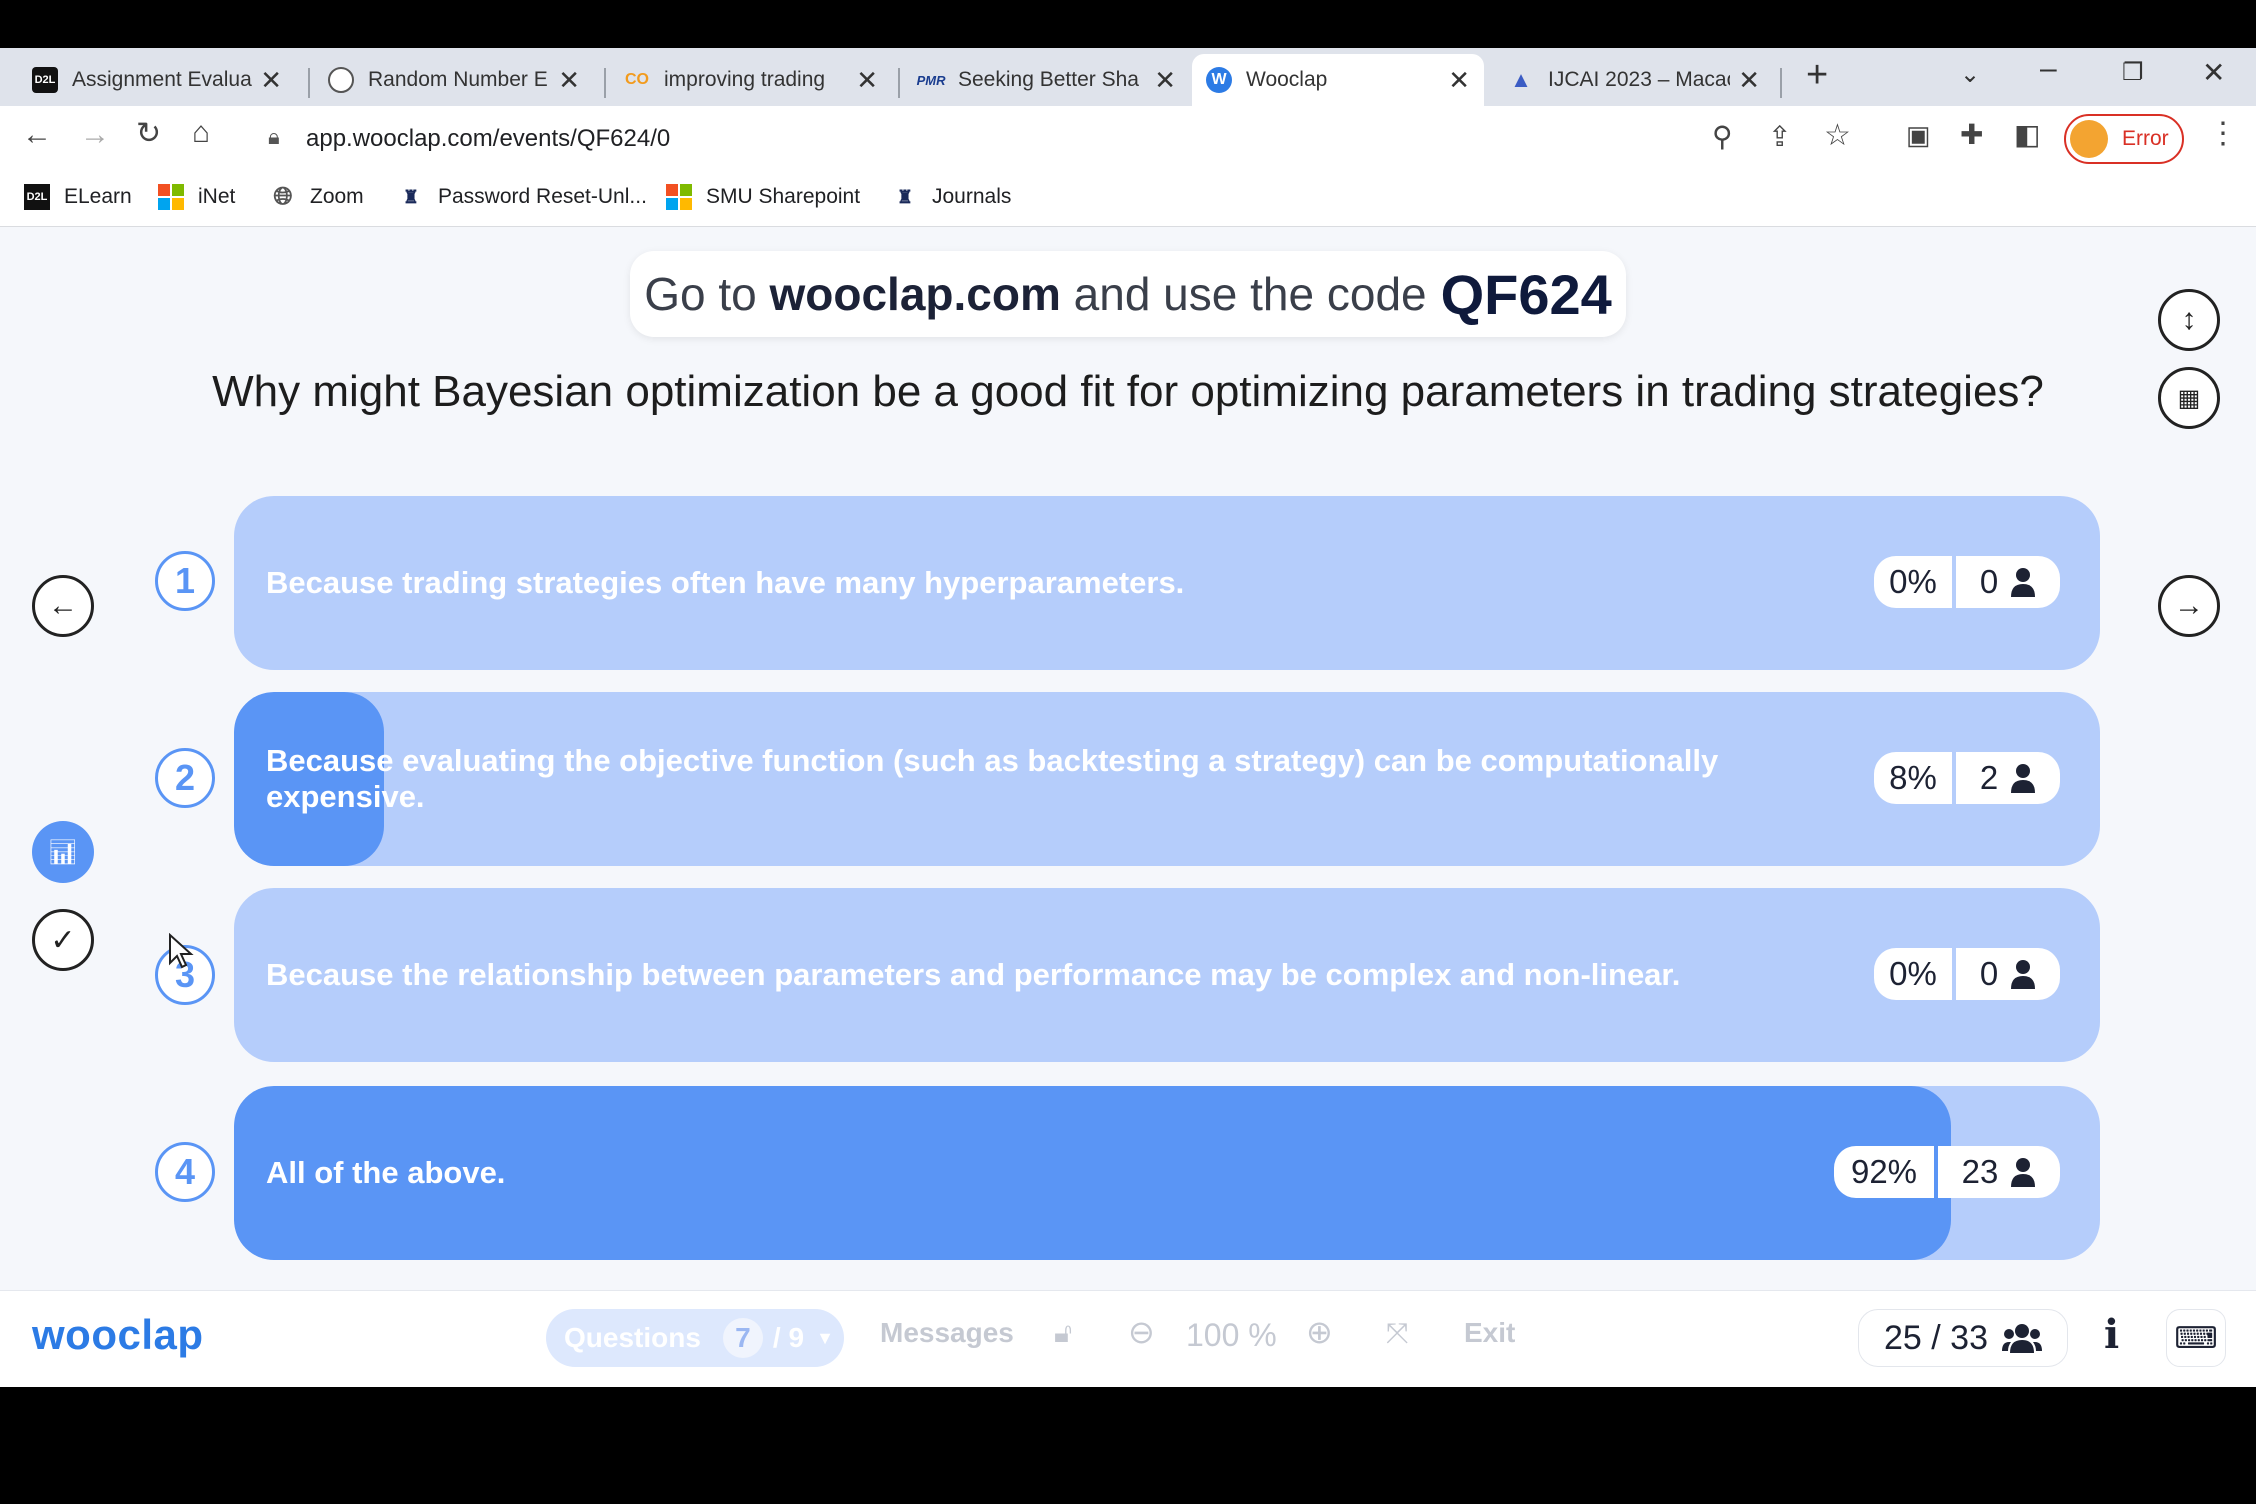  What do you see at coordinates (1884, 1172) in the screenshot?
I see `answer-percent: 92%` at bounding box center [1884, 1172].